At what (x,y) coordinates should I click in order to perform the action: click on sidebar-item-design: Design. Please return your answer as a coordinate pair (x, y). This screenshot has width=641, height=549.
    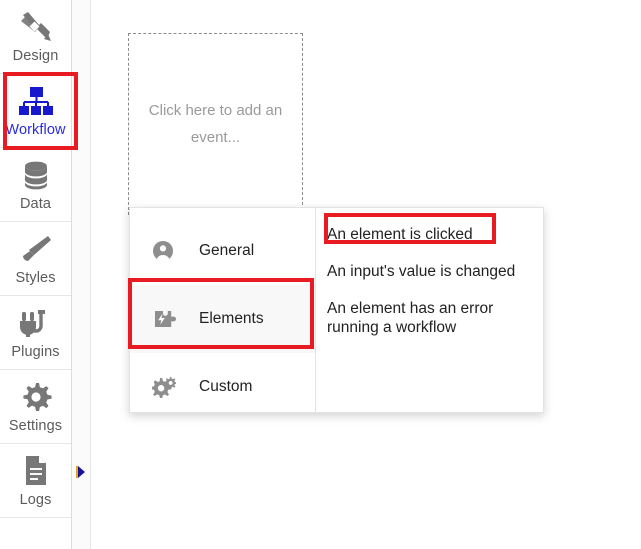
    Looking at the image, I should click on (35, 37).